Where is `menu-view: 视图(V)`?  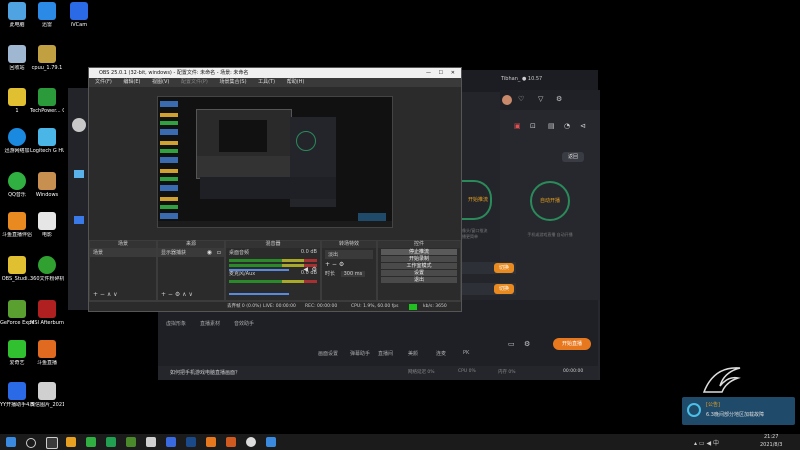 menu-view: 视图(V) is located at coordinates (160, 82).